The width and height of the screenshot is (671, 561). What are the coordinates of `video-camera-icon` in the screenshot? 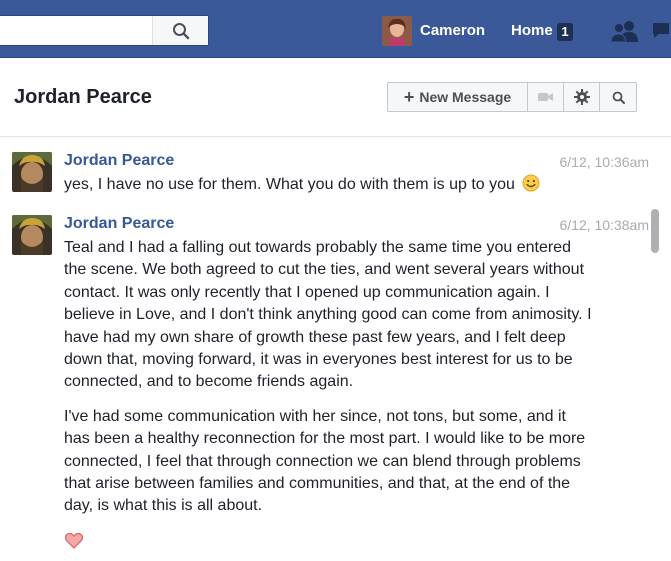 It's located at (545, 97).